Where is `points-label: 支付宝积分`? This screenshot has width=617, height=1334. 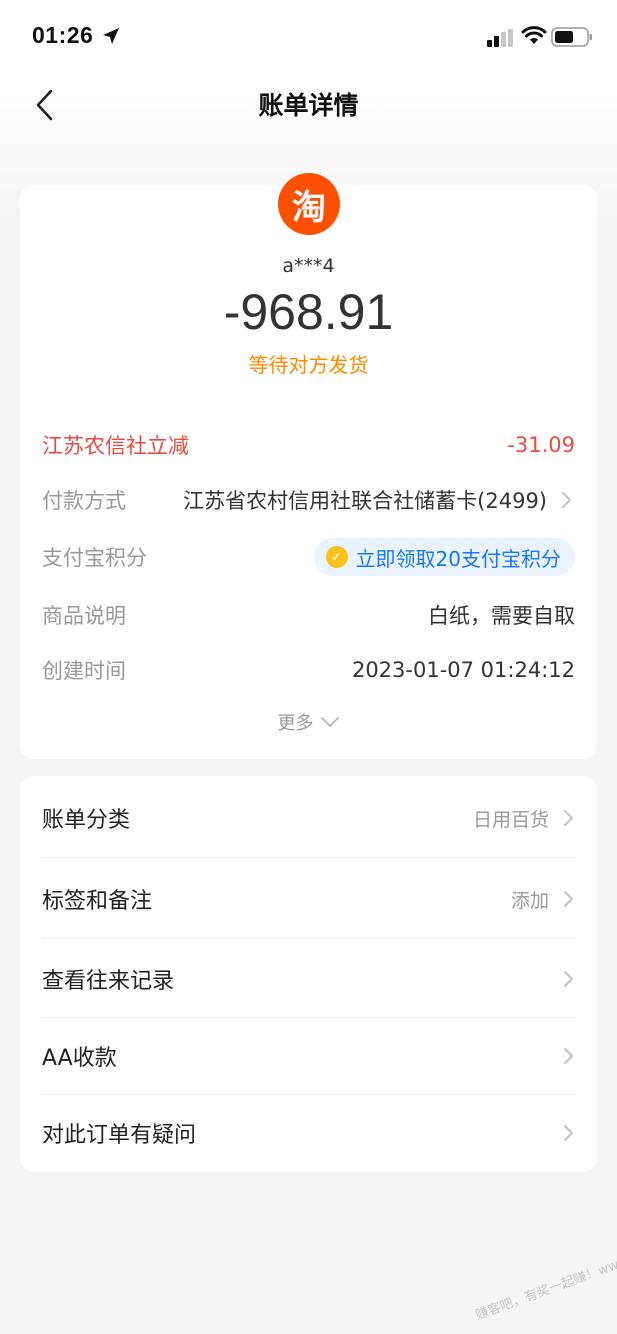 points-label: 支付宝积分 is located at coordinates (94, 558).